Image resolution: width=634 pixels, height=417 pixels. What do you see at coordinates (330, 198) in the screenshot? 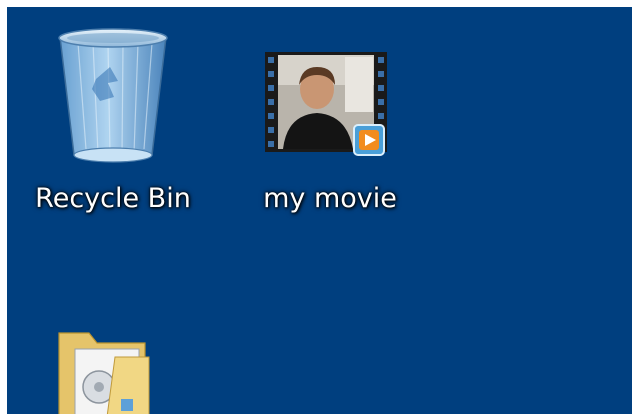
I see `my-movie-label: my movie` at bounding box center [330, 198].